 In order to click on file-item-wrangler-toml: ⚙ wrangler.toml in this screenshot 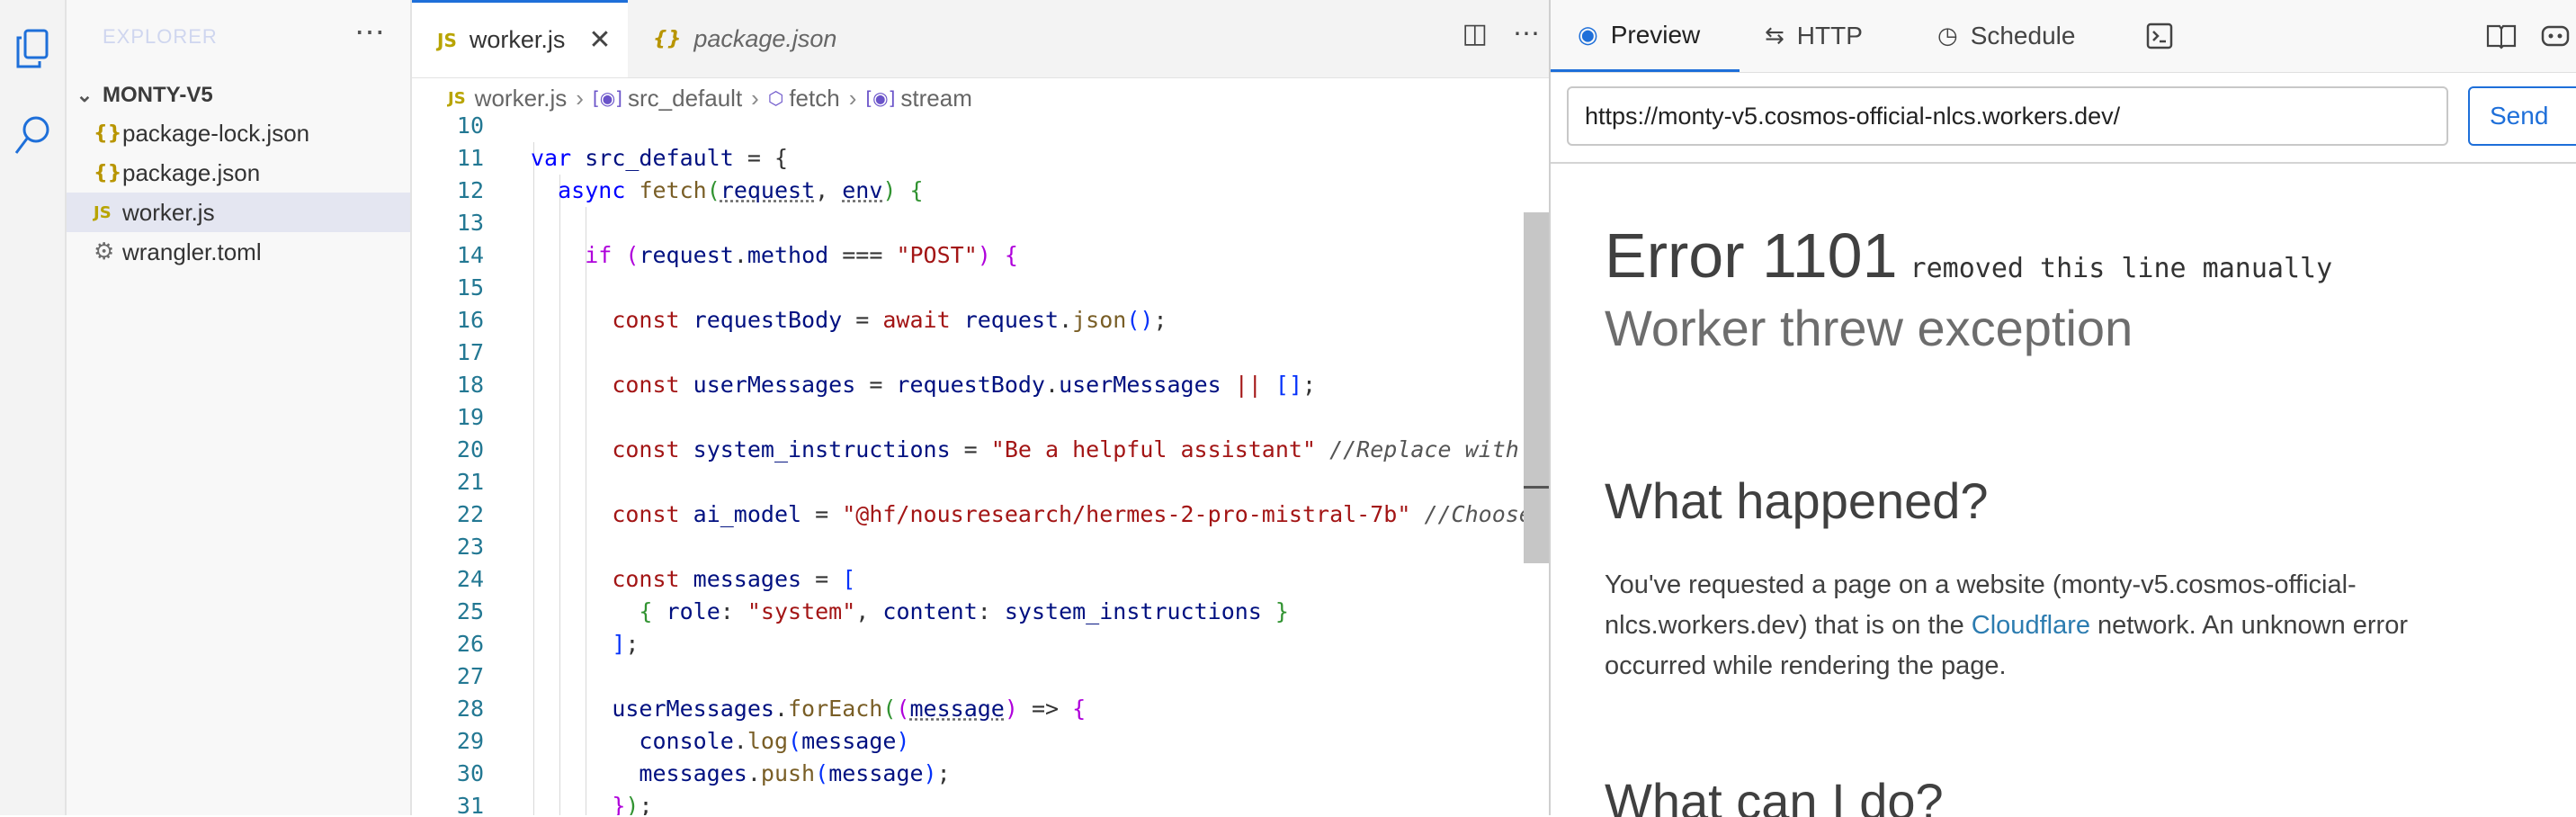, I will do `click(238, 252)`.